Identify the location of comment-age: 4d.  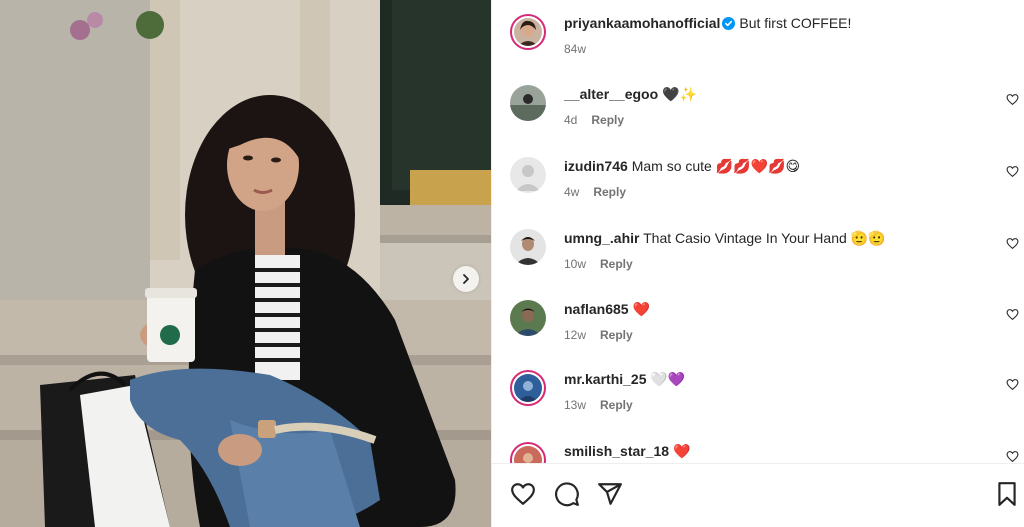
(571, 120).